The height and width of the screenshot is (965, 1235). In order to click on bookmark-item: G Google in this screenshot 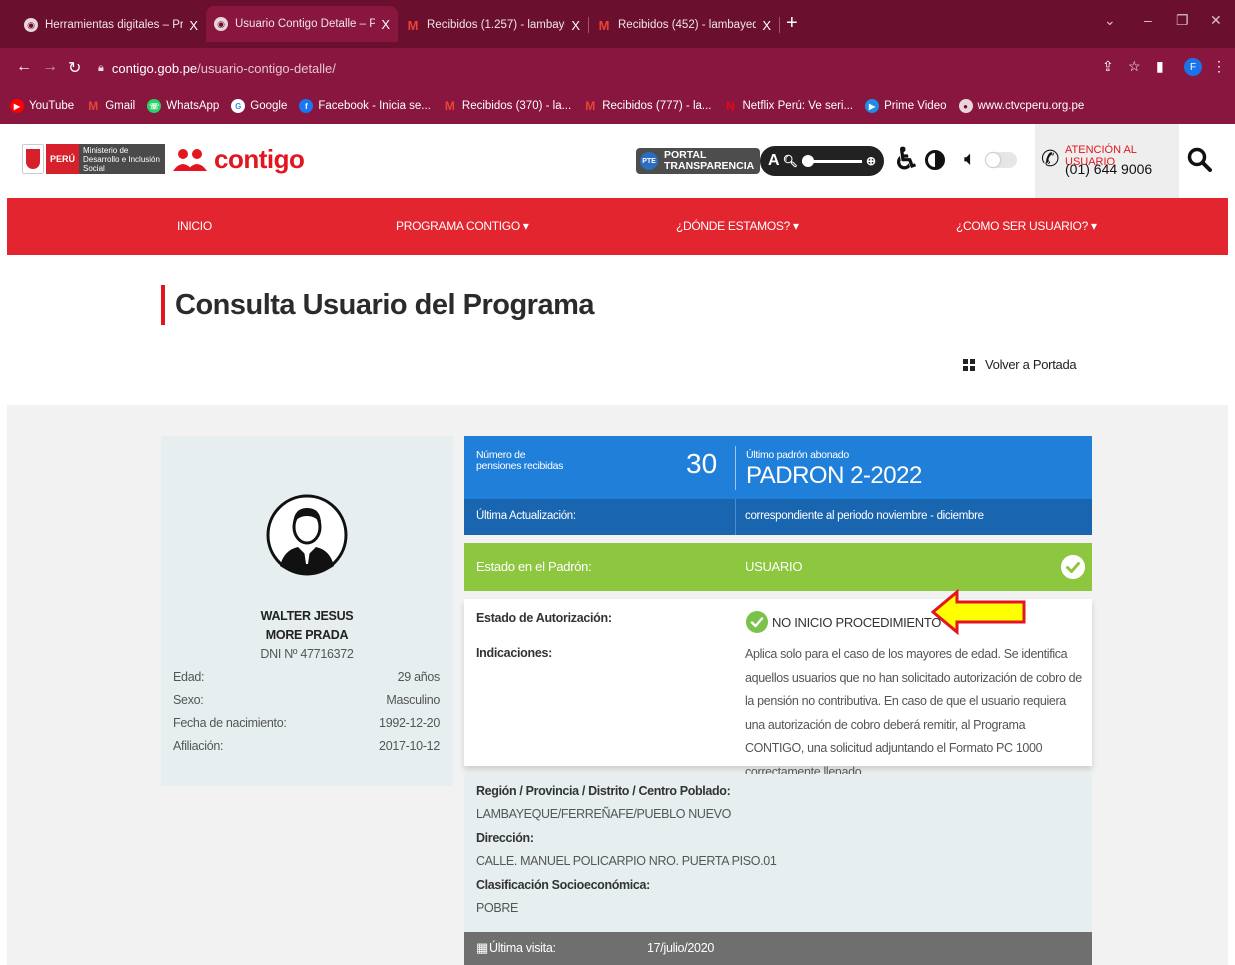, I will do `click(259, 106)`.